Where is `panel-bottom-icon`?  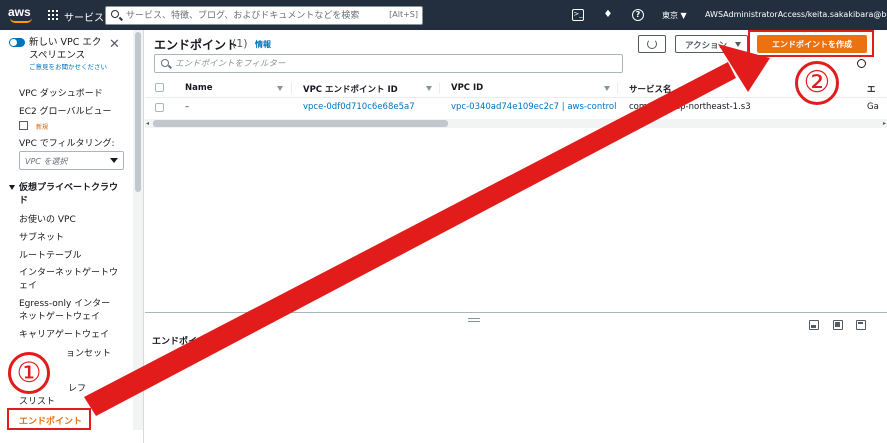 panel-bottom-icon is located at coordinates (814, 325).